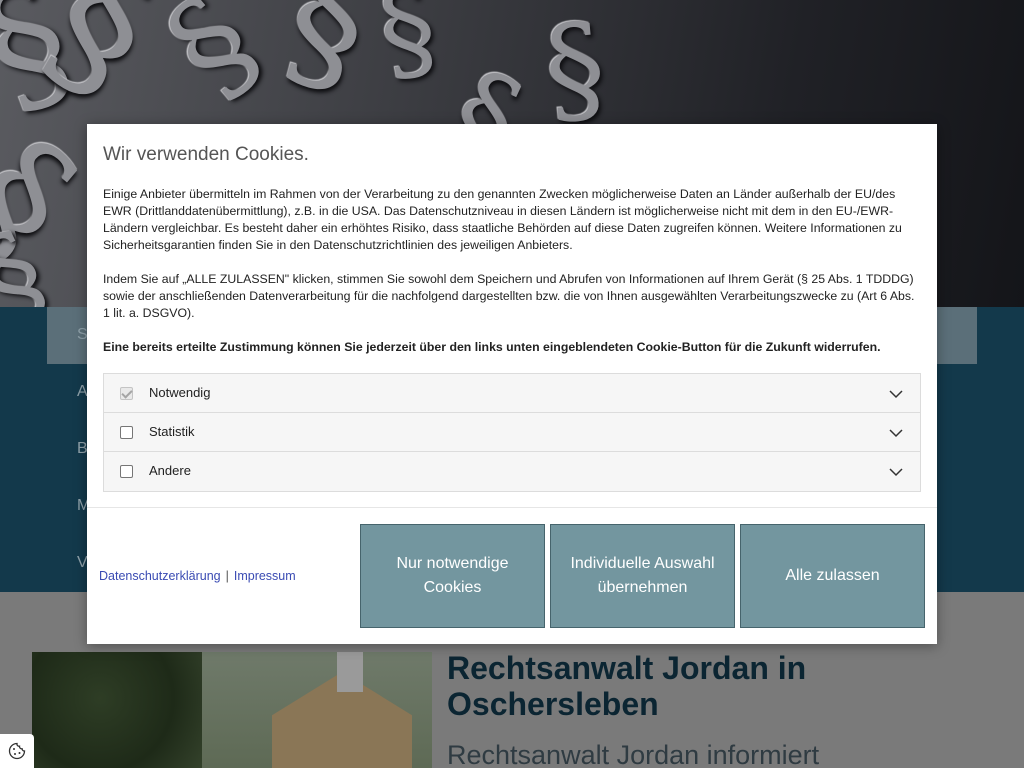 The height and width of the screenshot is (768, 1024). I want to click on custom-selection-button: Individuelle Auswahl übernehmen, so click(642, 576).